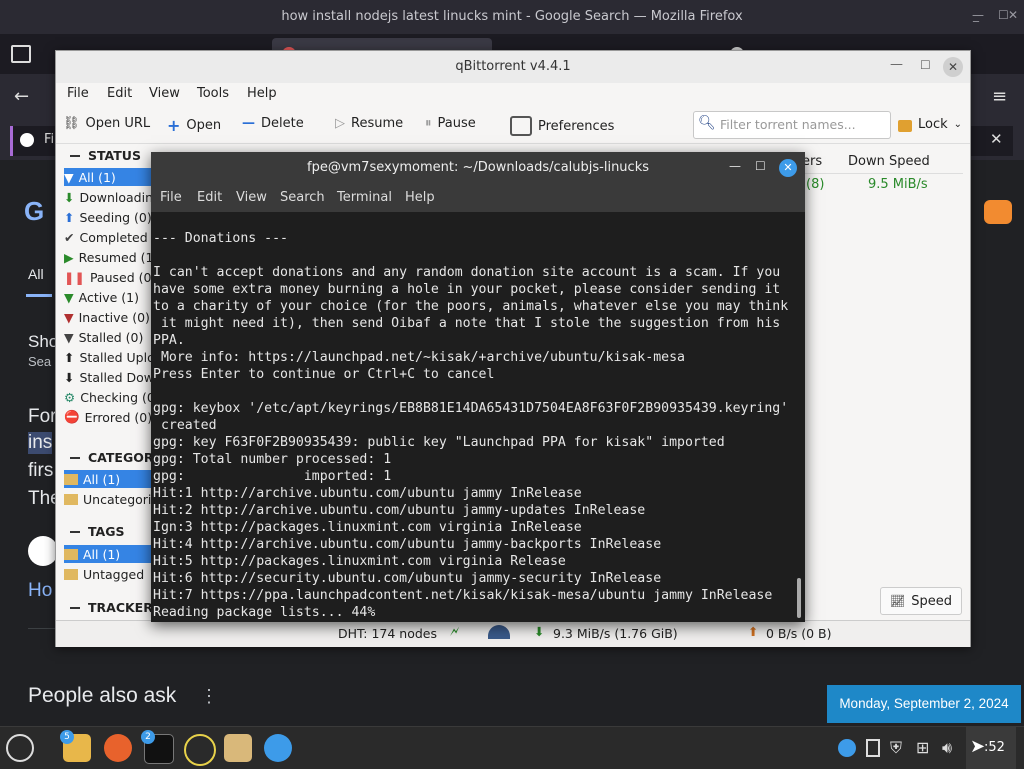 Image resolution: width=1024 pixels, height=769 pixels. Describe the element at coordinates (174, 125) in the screenshot. I see `plus-icon: +` at that location.